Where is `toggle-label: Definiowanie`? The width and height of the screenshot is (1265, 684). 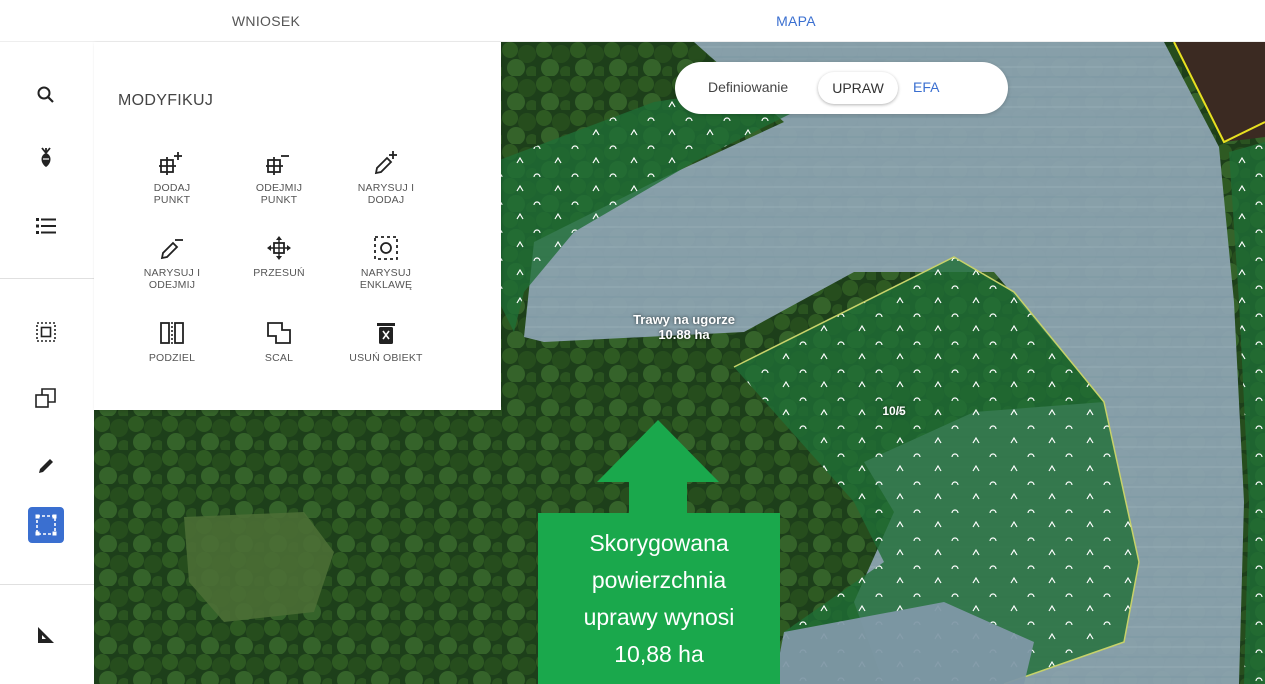 toggle-label: Definiowanie is located at coordinates (748, 87).